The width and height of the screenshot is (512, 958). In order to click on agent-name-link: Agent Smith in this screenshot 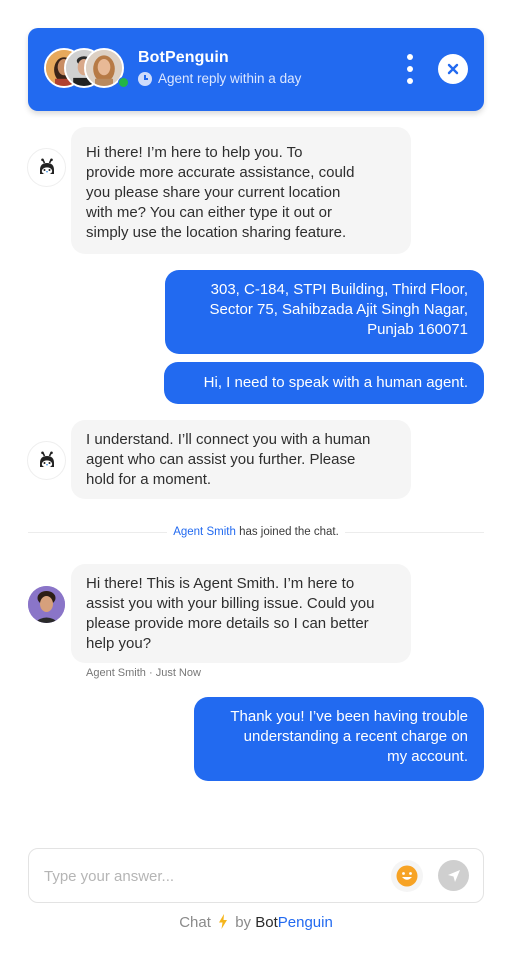, I will do `click(204, 532)`.